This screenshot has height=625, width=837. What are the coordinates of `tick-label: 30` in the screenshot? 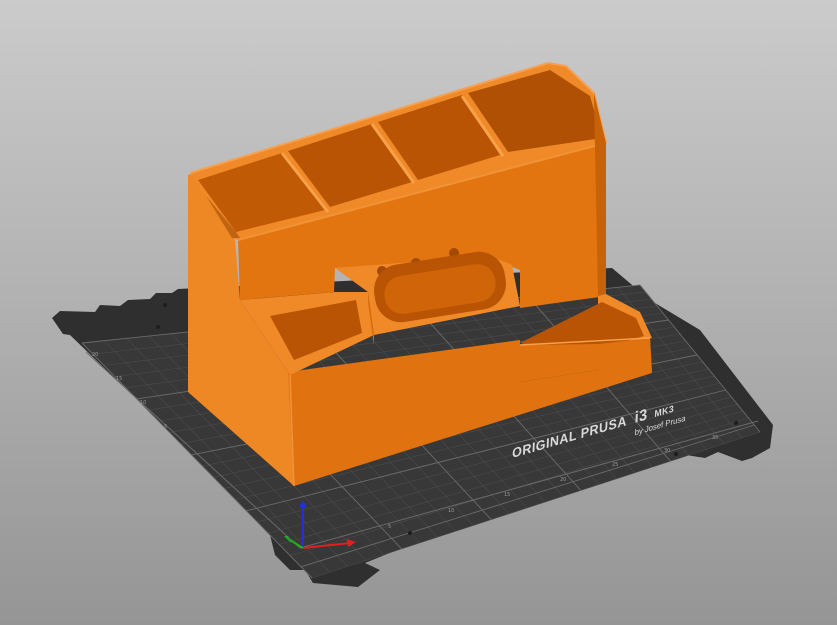 It's located at (667, 451).